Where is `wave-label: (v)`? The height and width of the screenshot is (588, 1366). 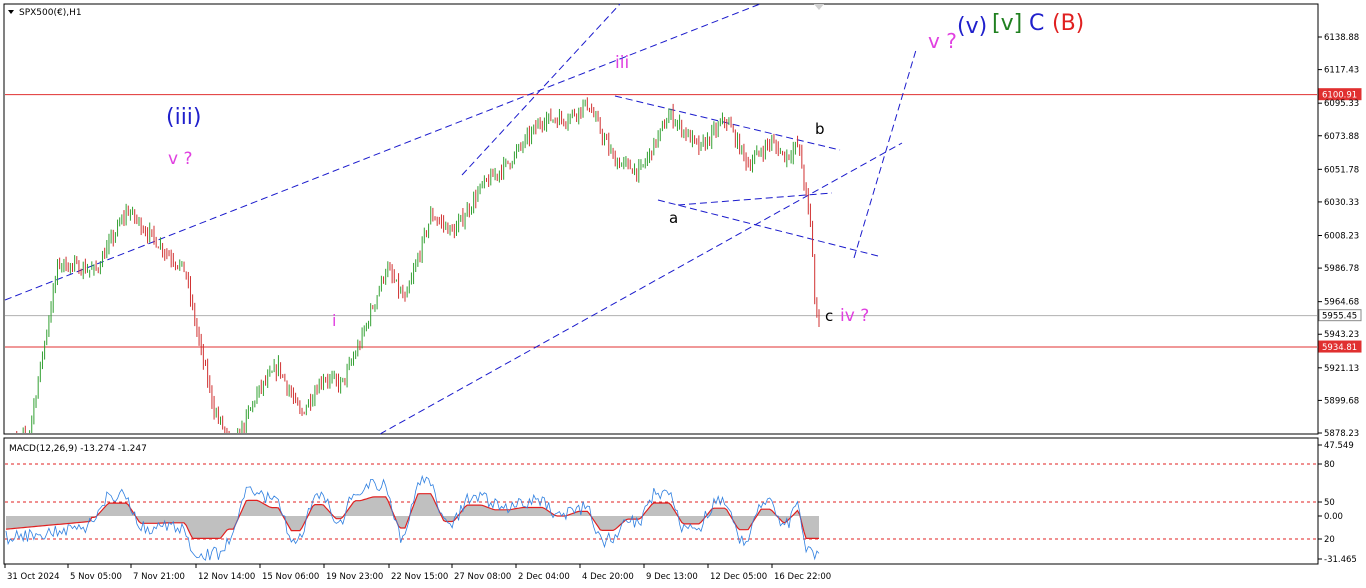 wave-label: (v) is located at coordinates (972, 26).